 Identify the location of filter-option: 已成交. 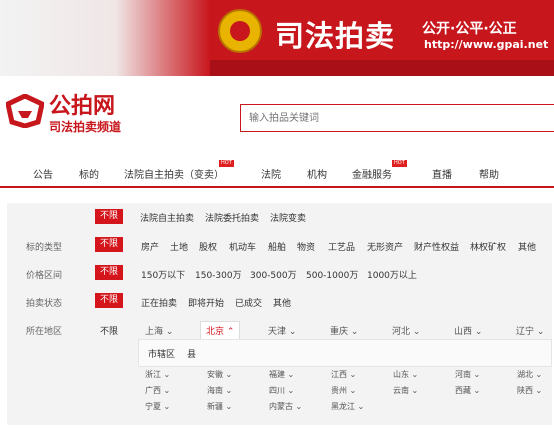
(248, 302).